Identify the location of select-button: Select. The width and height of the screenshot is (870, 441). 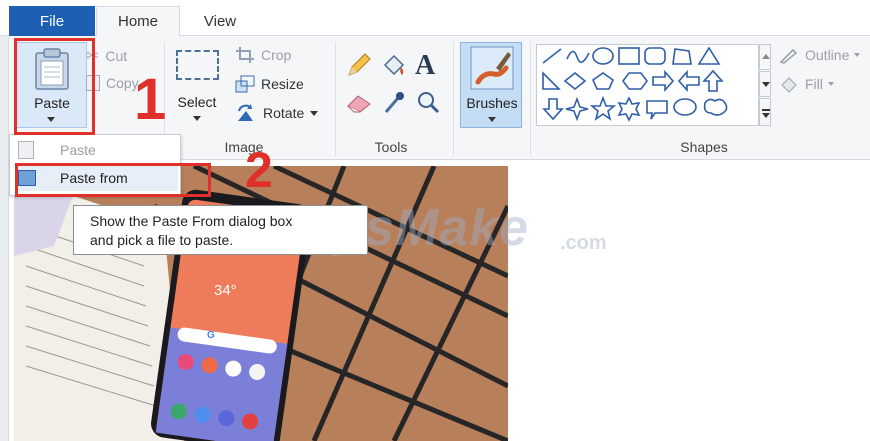
(197, 84).